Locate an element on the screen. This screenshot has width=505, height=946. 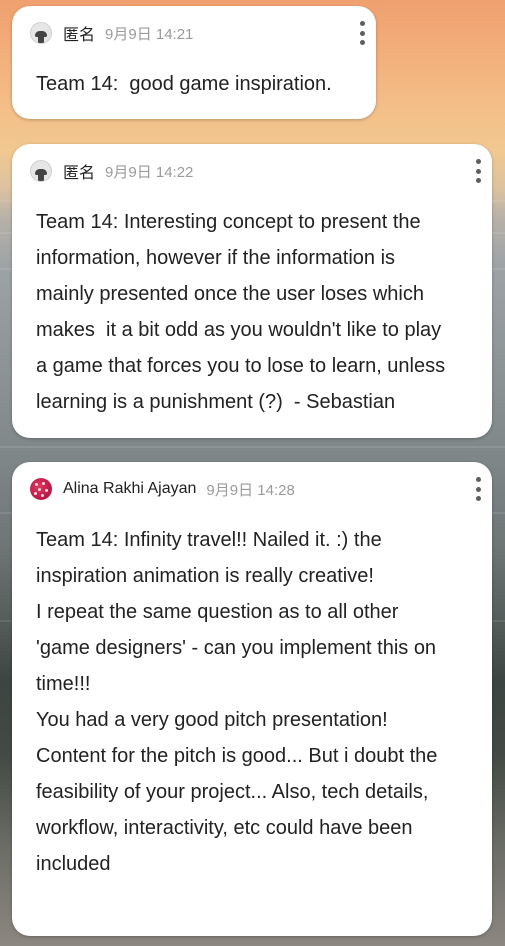
comment-header: 匿名 9月9日 14:21 is located at coordinates (111, 33).